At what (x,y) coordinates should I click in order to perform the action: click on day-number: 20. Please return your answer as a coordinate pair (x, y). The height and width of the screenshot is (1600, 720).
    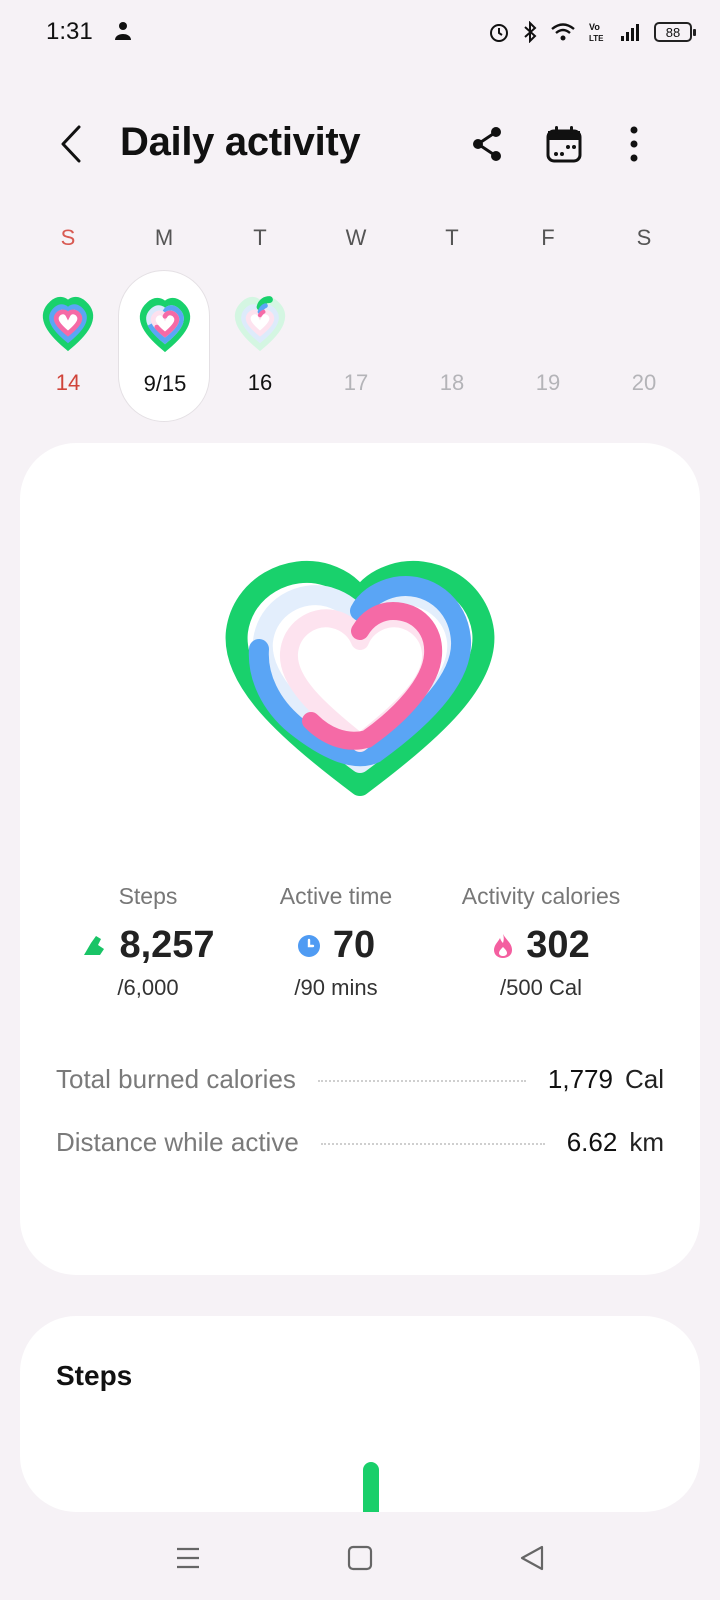
    Looking at the image, I should click on (644, 382).